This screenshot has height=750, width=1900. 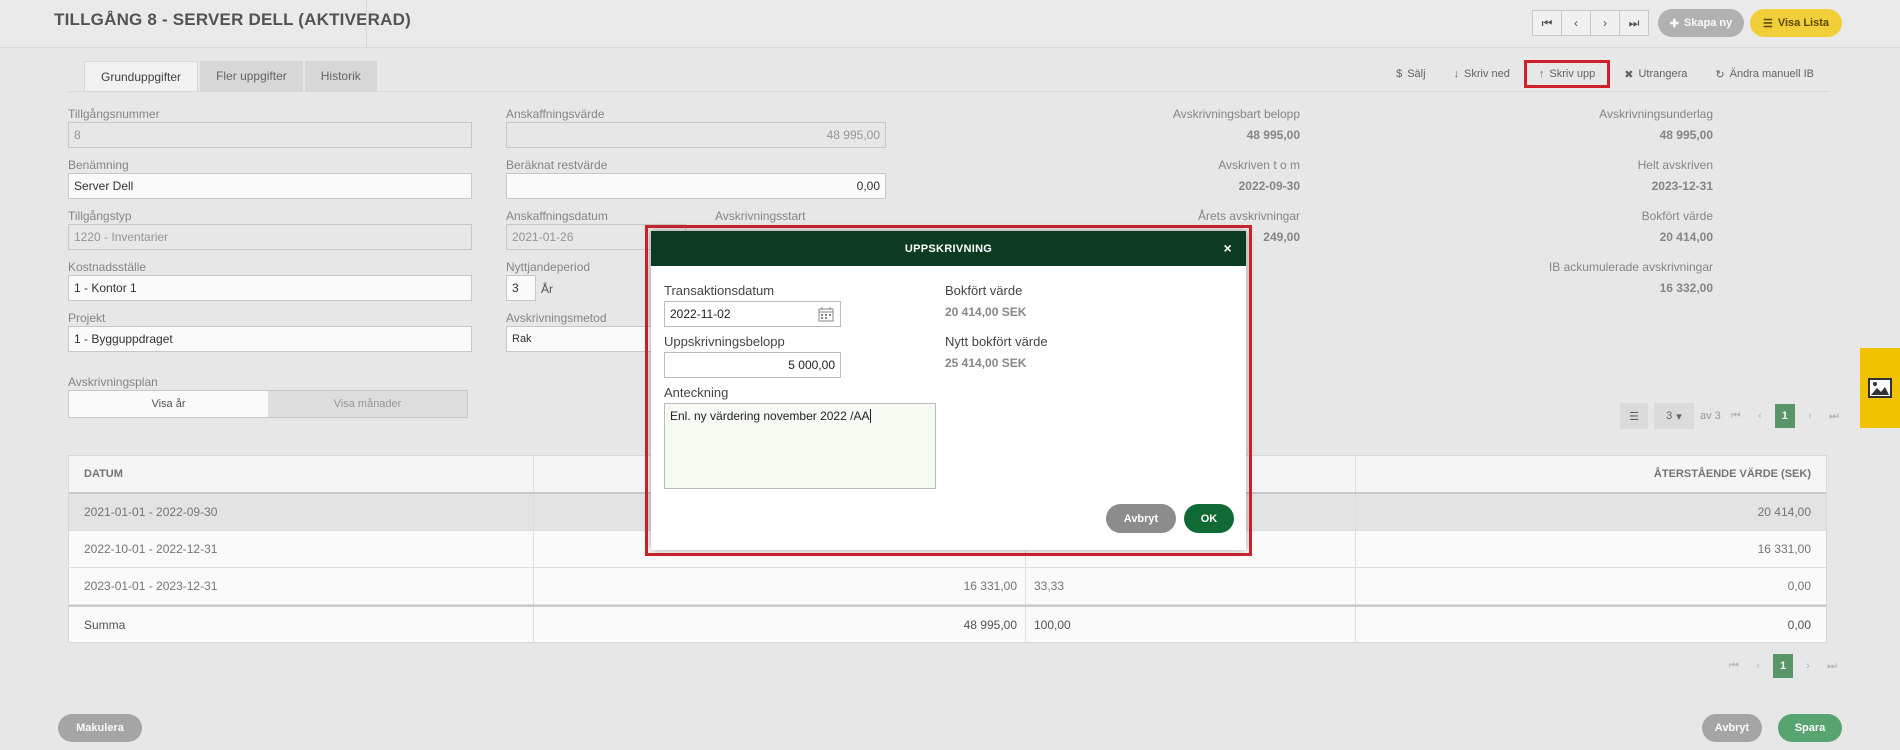 I want to click on amount-input: 5 000,00, so click(x=752, y=365).